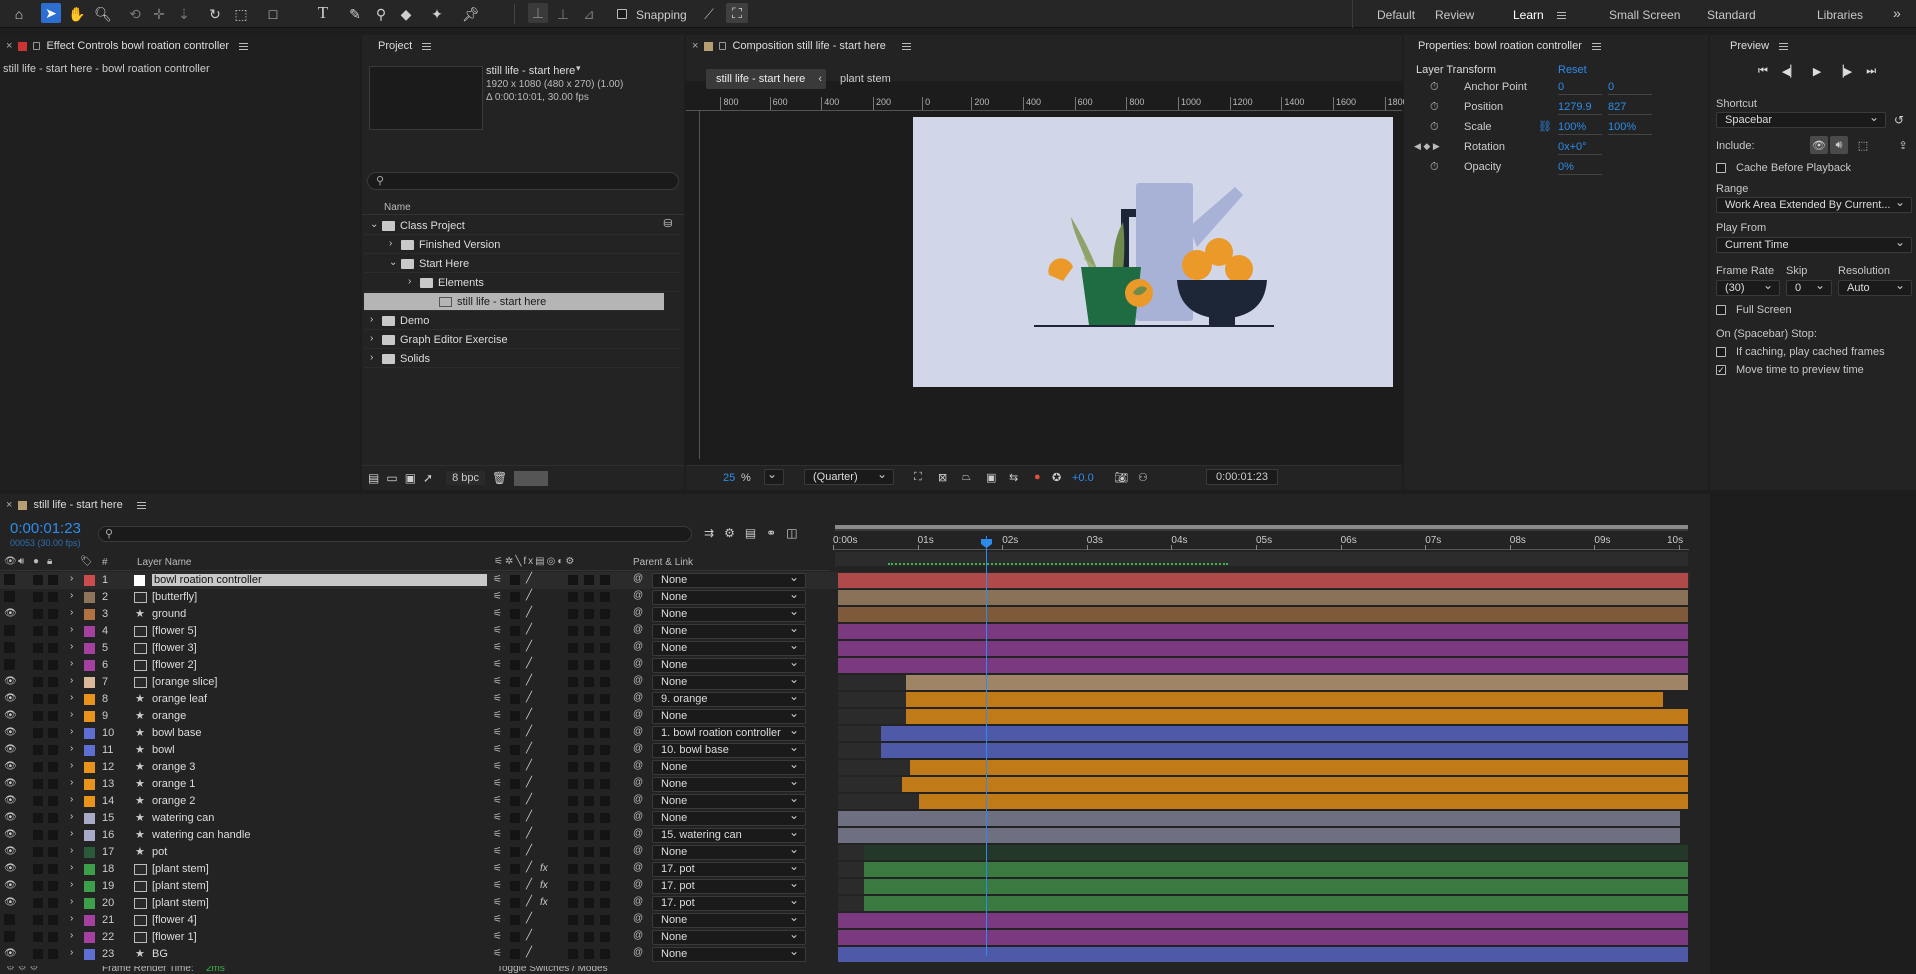  Describe the element at coordinates (373, 478) in the screenshot. I see `interpret-footage-icon: ▤` at that location.